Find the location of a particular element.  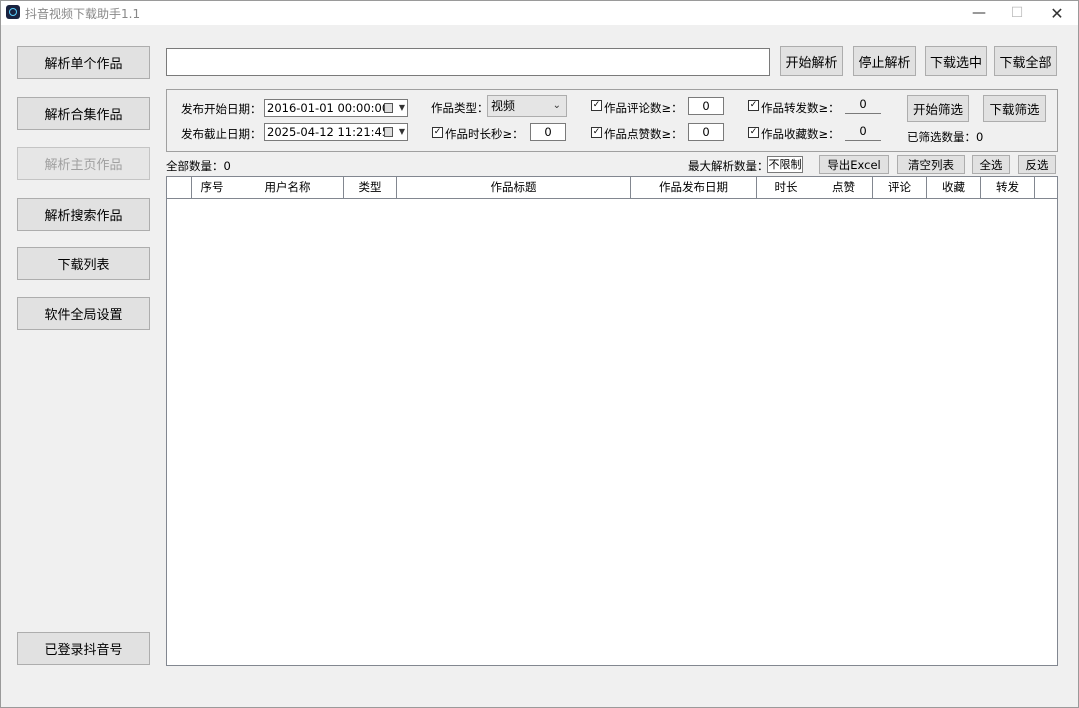

shares-label: 作品转发数≥： is located at coordinates (800, 108).